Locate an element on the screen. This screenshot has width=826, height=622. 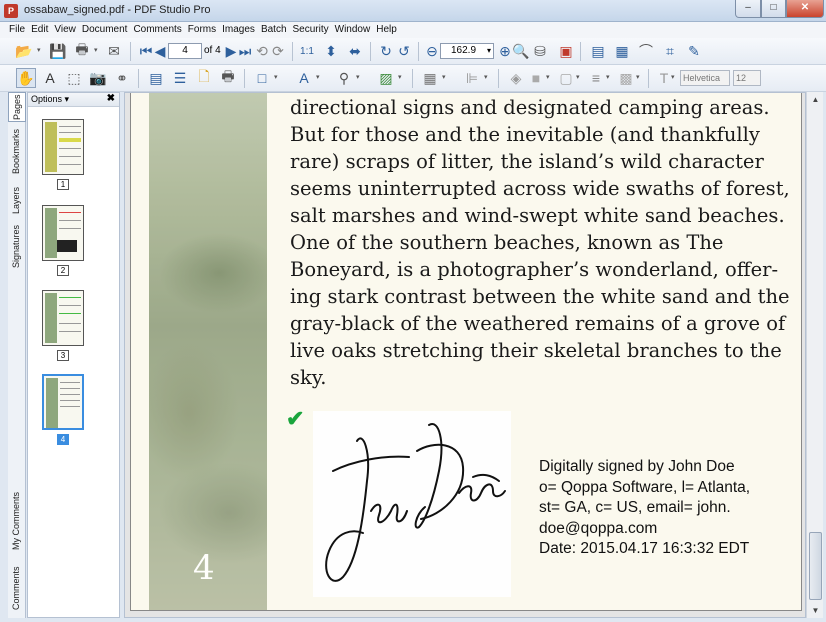
menu-forms: Forms is located at coordinates (202, 30).